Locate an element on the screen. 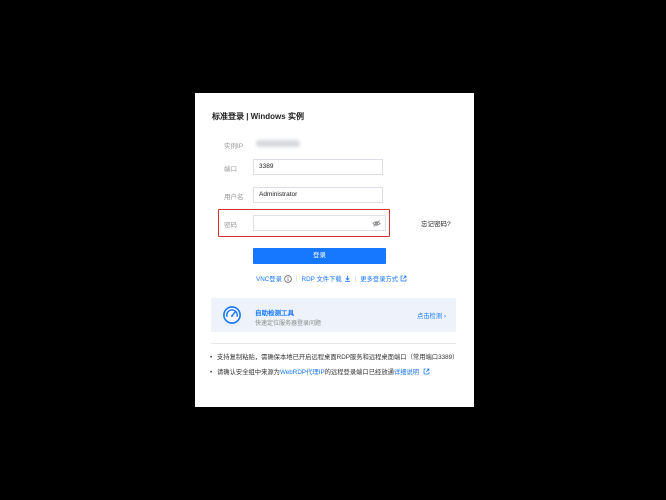 The width and height of the screenshot is (666, 500). more-login-methods-link: 更多登录方式 is located at coordinates (383, 278).